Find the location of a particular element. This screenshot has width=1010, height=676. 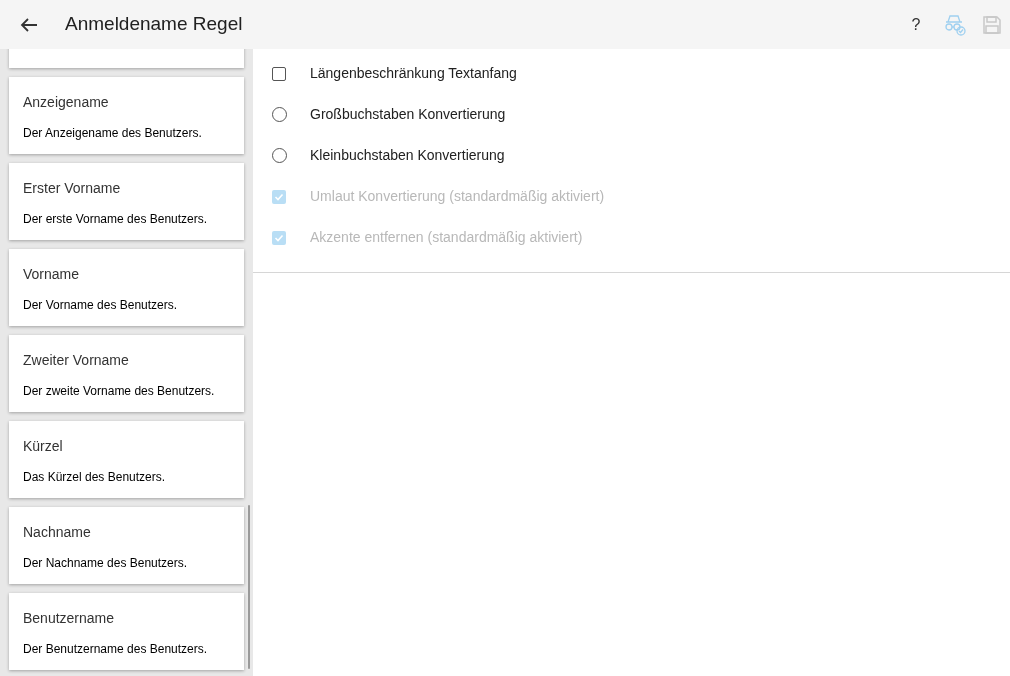

card-title: Nachname is located at coordinates (57, 532).